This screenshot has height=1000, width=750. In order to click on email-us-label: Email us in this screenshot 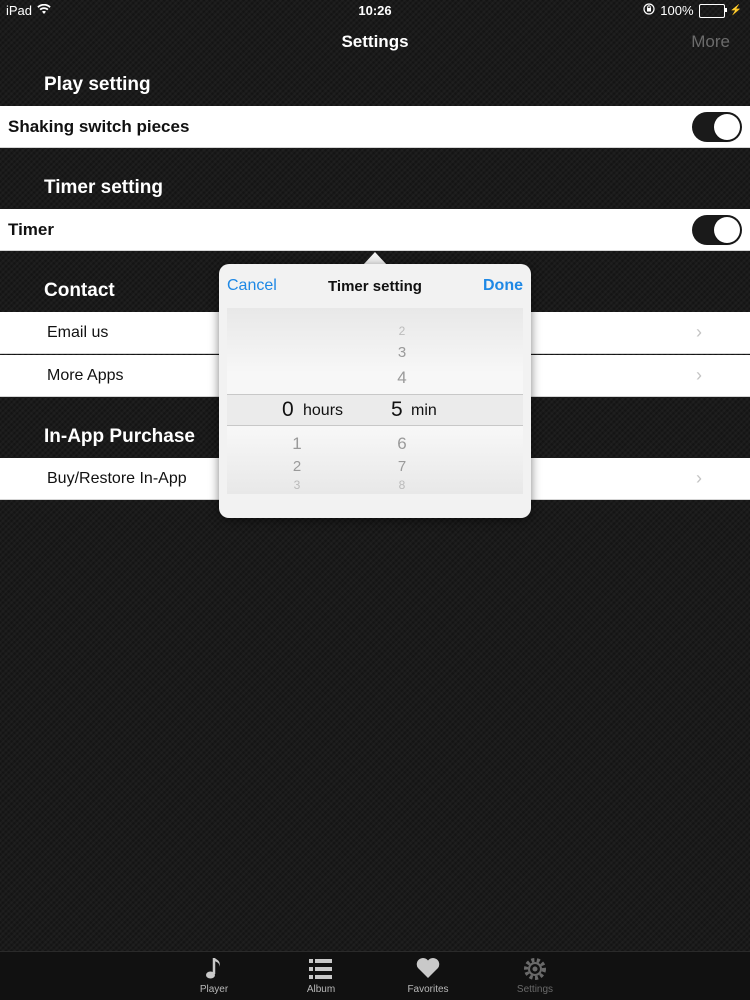, I will do `click(78, 332)`.